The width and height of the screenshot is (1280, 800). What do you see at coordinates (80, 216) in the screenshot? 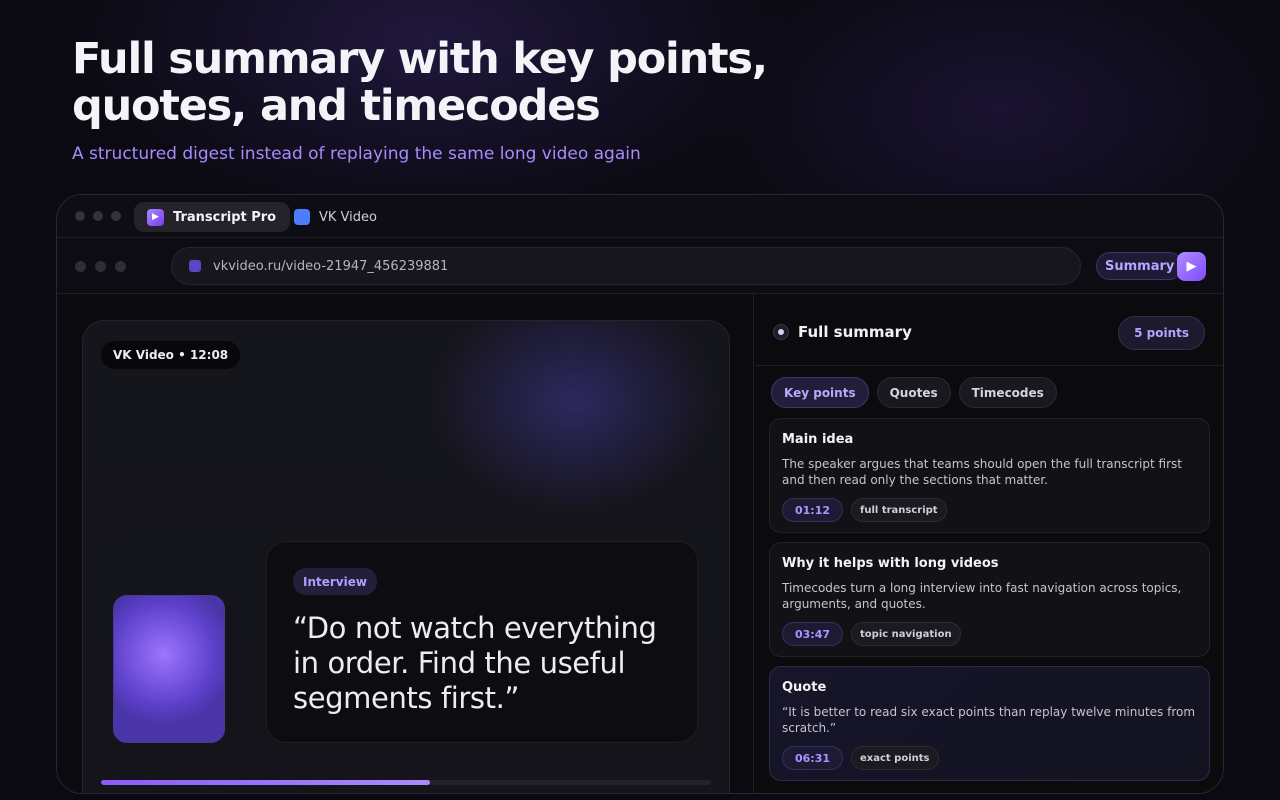
I see `close-window-dot` at bounding box center [80, 216].